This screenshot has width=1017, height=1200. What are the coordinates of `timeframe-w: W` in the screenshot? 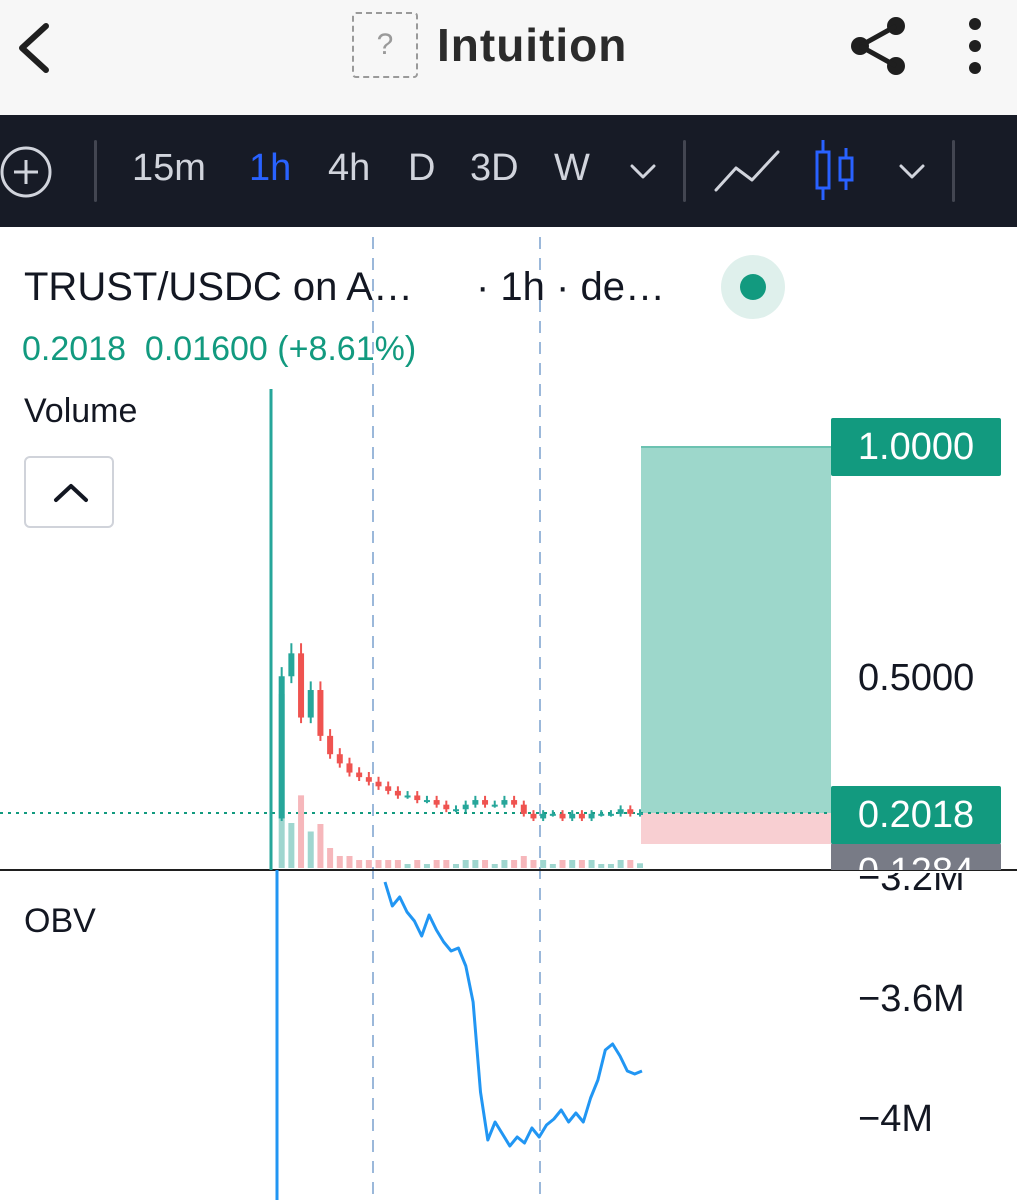 It's located at (572, 168).